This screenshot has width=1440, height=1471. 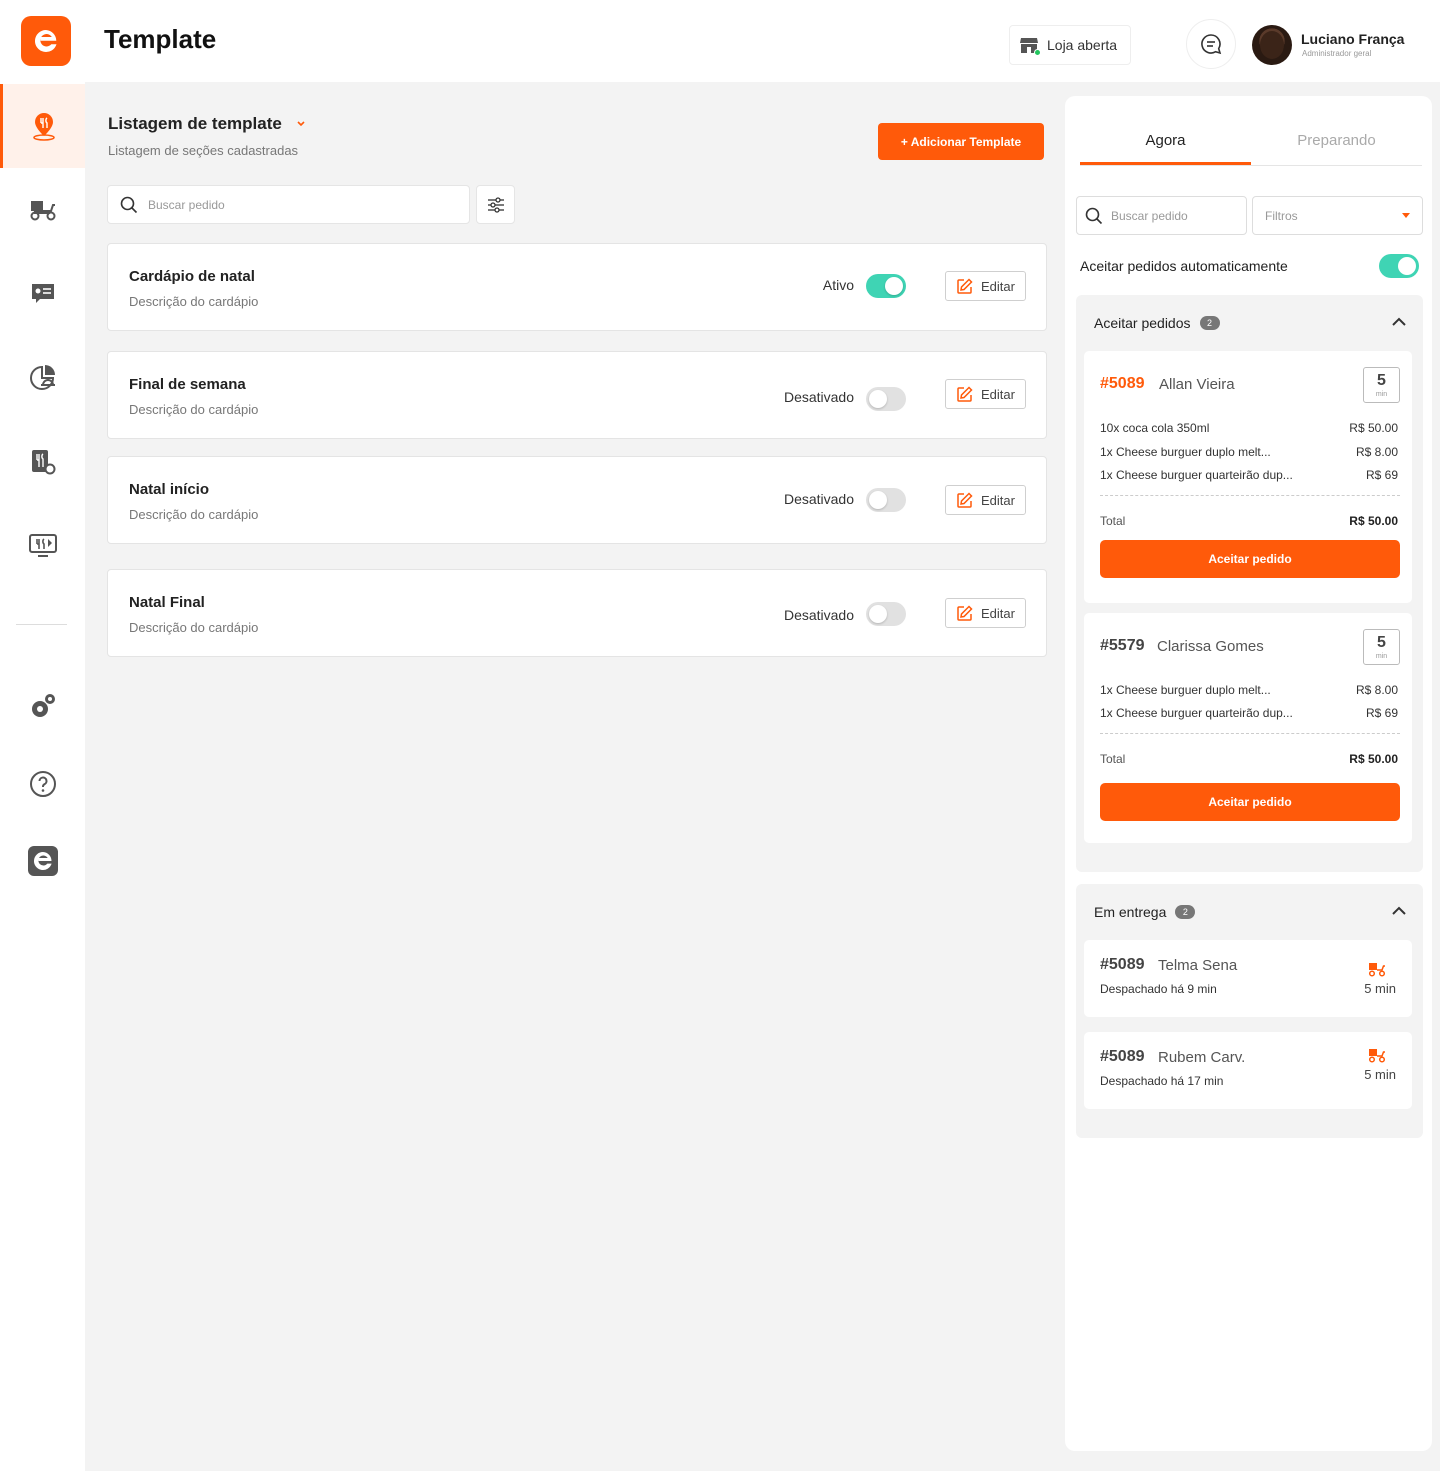 I want to click on sidebar-item-brand, so click(x=42, y=861).